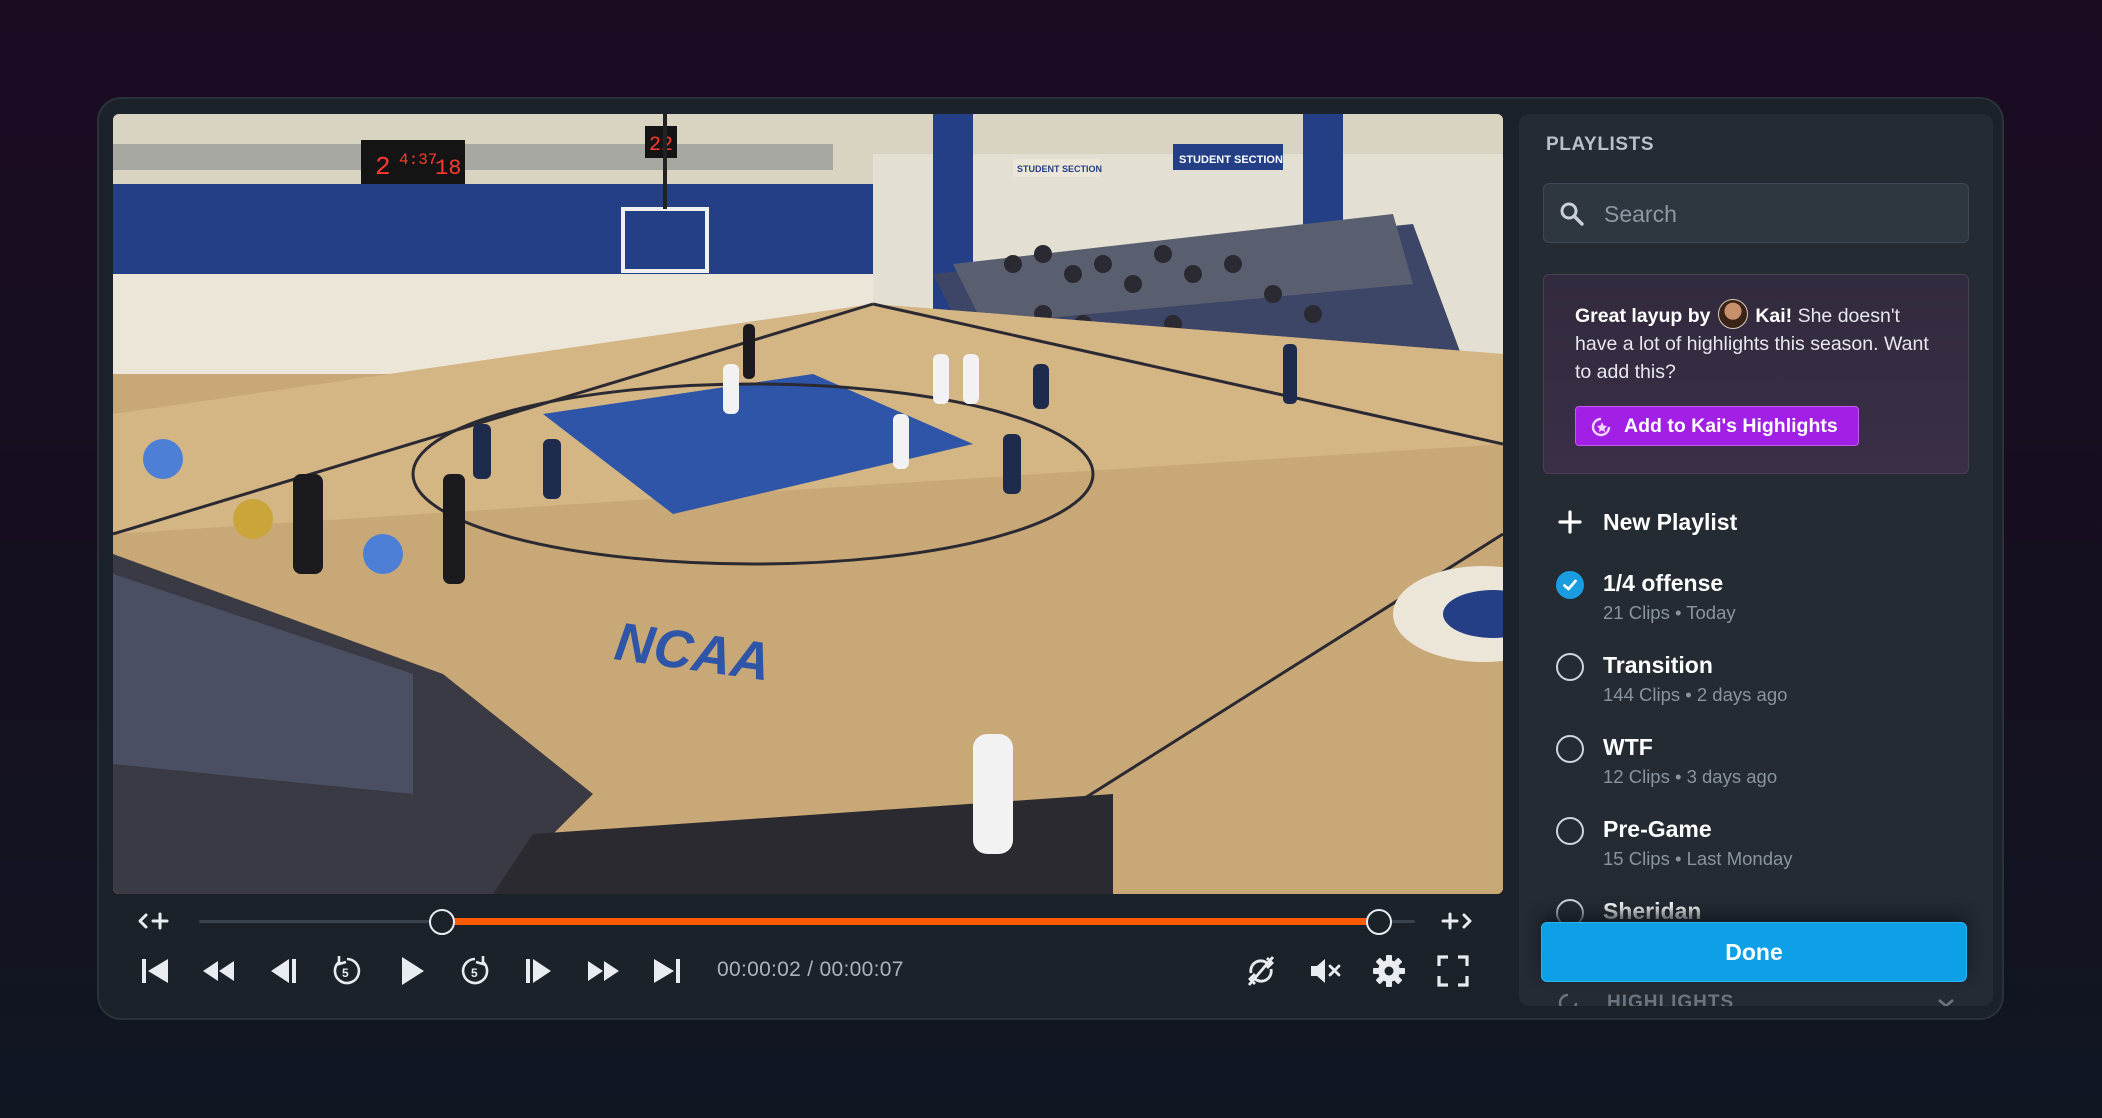 The width and height of the screenshot is (2102, 1118). I want to click on playlist-item: WTF 12 Clips • 3 days ago, so click(1756, 761).